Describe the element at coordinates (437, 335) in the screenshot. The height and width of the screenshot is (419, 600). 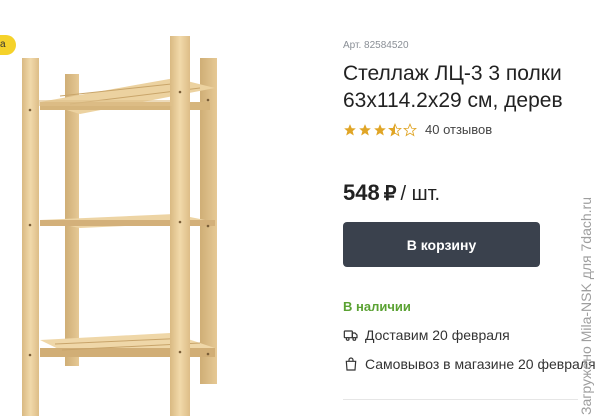
I see `delivery-text: Доставим 20 февраля` at that location.